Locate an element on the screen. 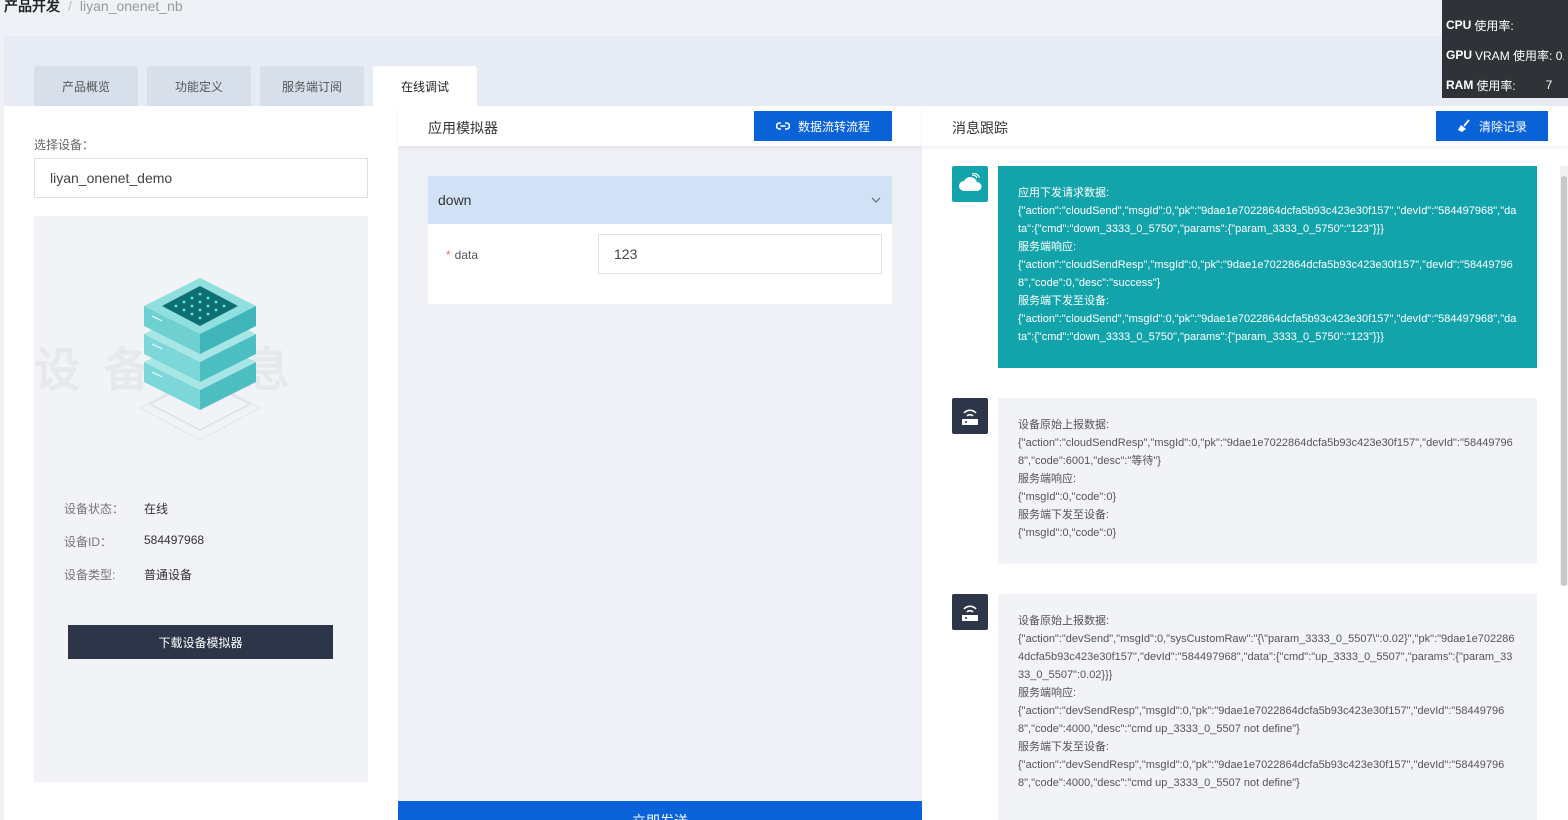 Image resolution: width=1568 pixels, height=820 pixels. data-field-label: * data is located at coordinates (462, 255).